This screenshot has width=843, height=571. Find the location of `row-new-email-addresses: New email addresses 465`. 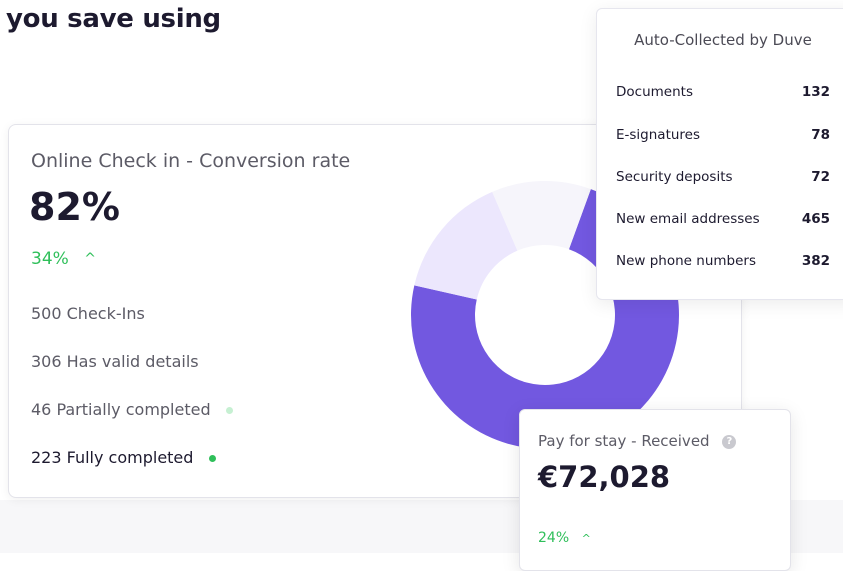

row-new-email-addresses: New email addresses 465 is located at coordinates (723, 219).